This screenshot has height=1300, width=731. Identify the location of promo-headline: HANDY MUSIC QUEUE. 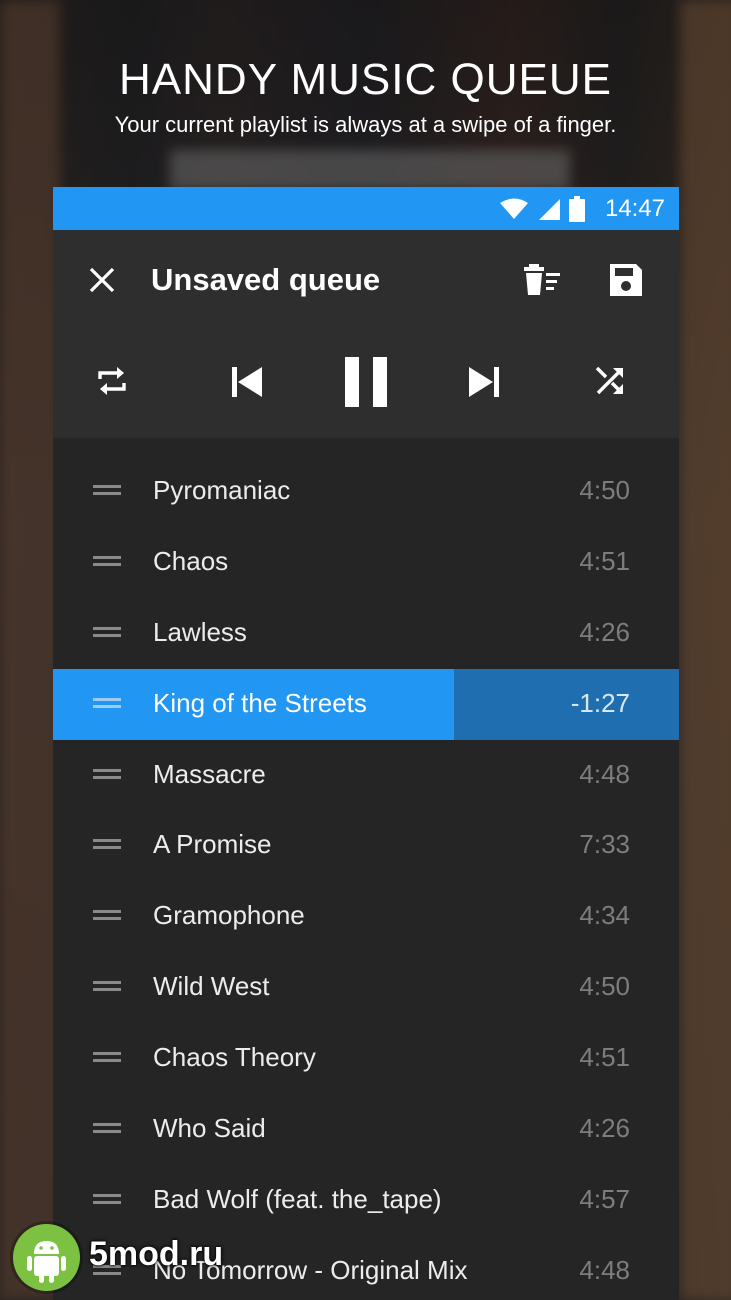
(365, 79).